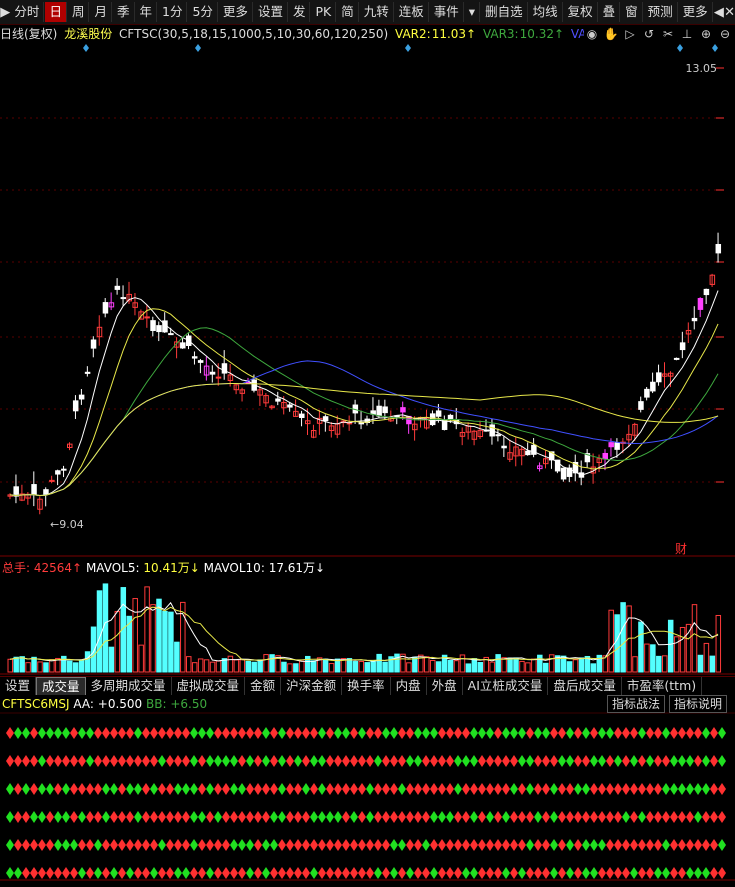  I want to click on volume-ma-line, so click(364, 632).